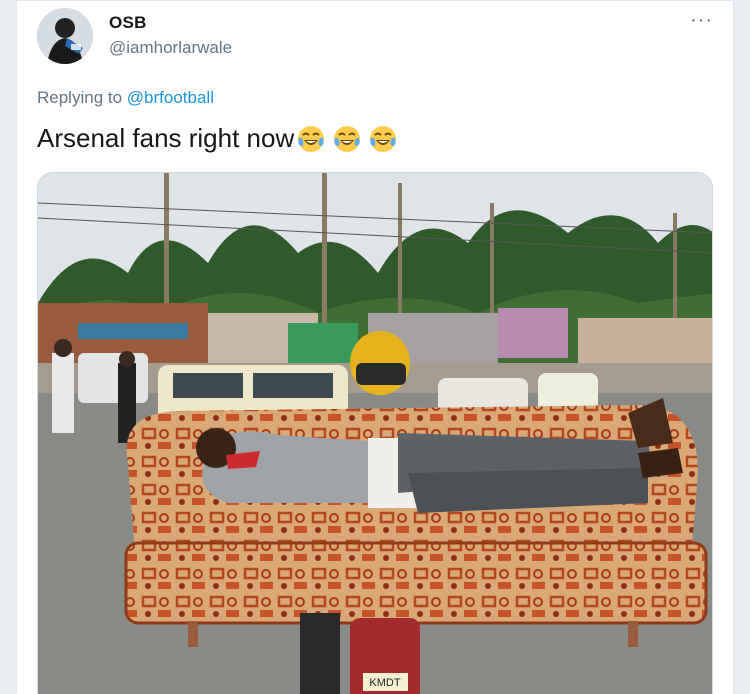 The height and width of the screenshot is (694, 750). I want to click on avatar, so click(65, 36).